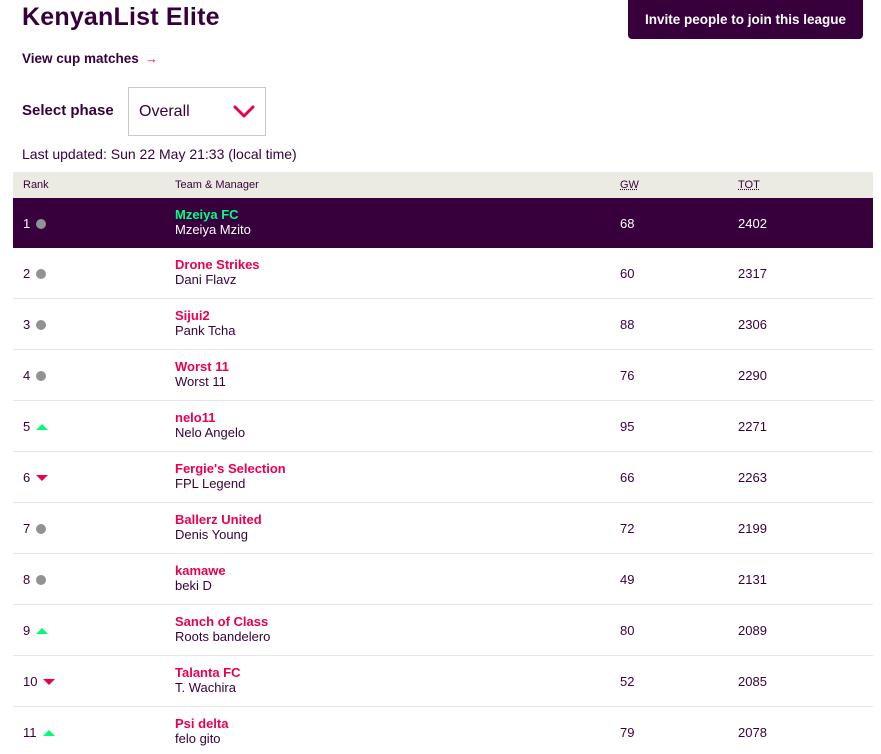 This screenshot has height=754, width=881. What do you see at coordinates (752, 426) in the screenshot?
I see `total-points: 2271` at bounding box center [752, 426].